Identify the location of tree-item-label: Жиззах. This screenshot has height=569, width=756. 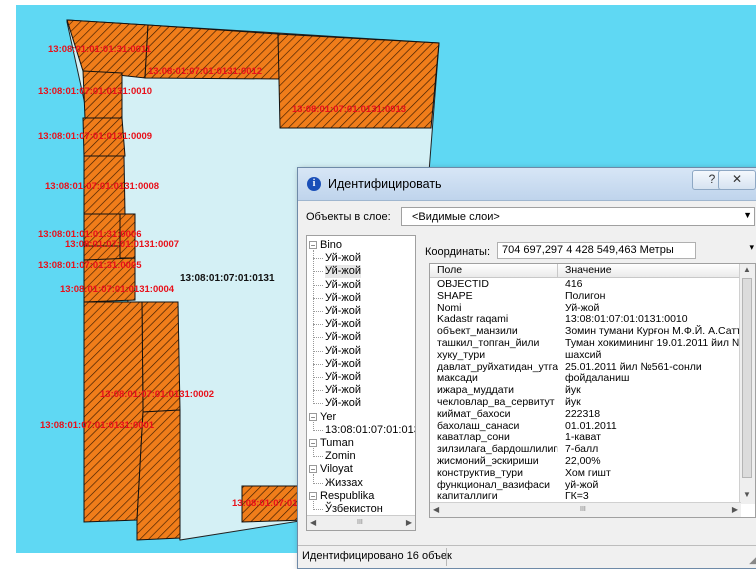
(344, 482).